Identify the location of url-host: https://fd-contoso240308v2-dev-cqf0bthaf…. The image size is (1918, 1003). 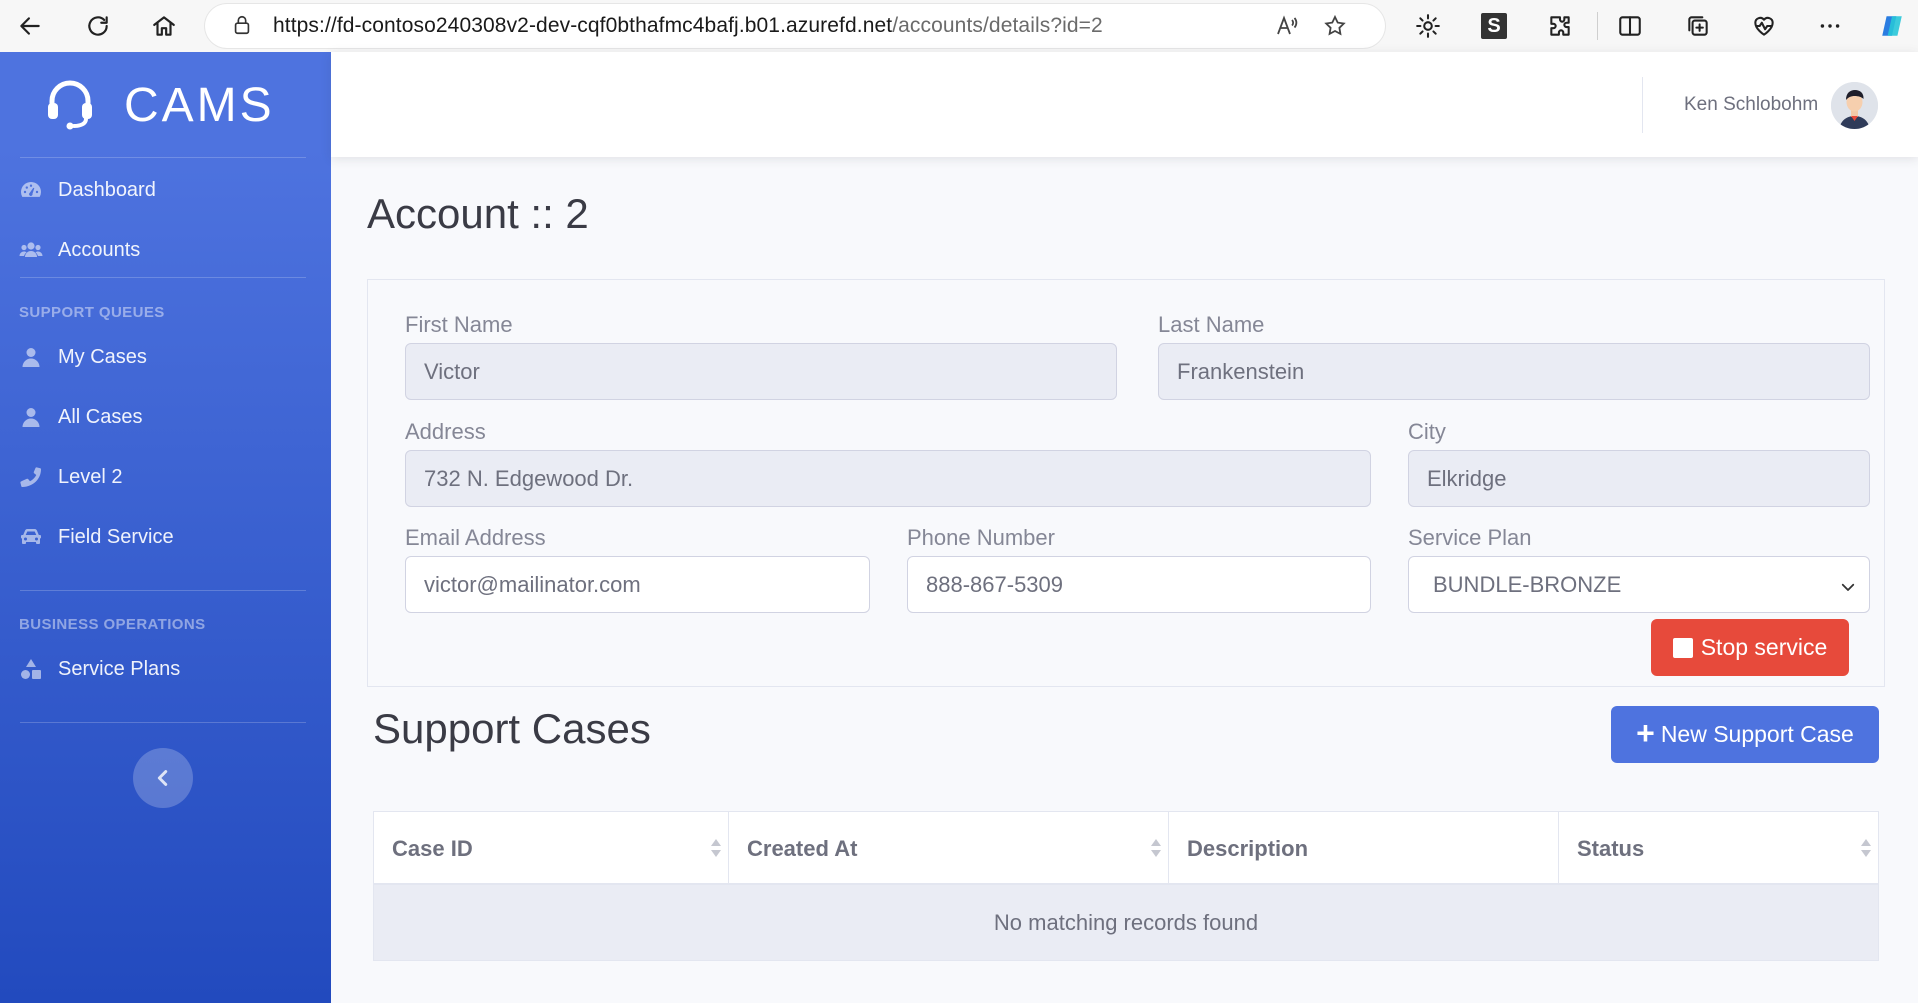
(583, 25).